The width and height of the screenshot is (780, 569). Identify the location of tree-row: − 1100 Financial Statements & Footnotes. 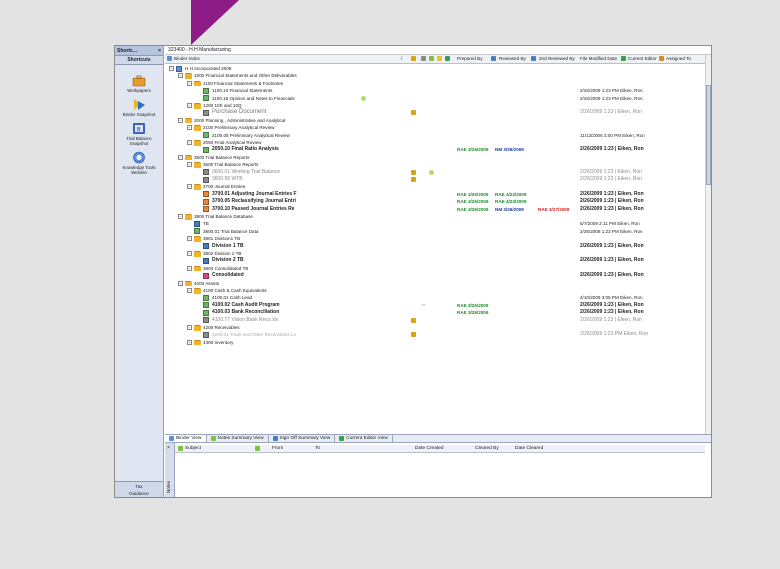
(435, 83).